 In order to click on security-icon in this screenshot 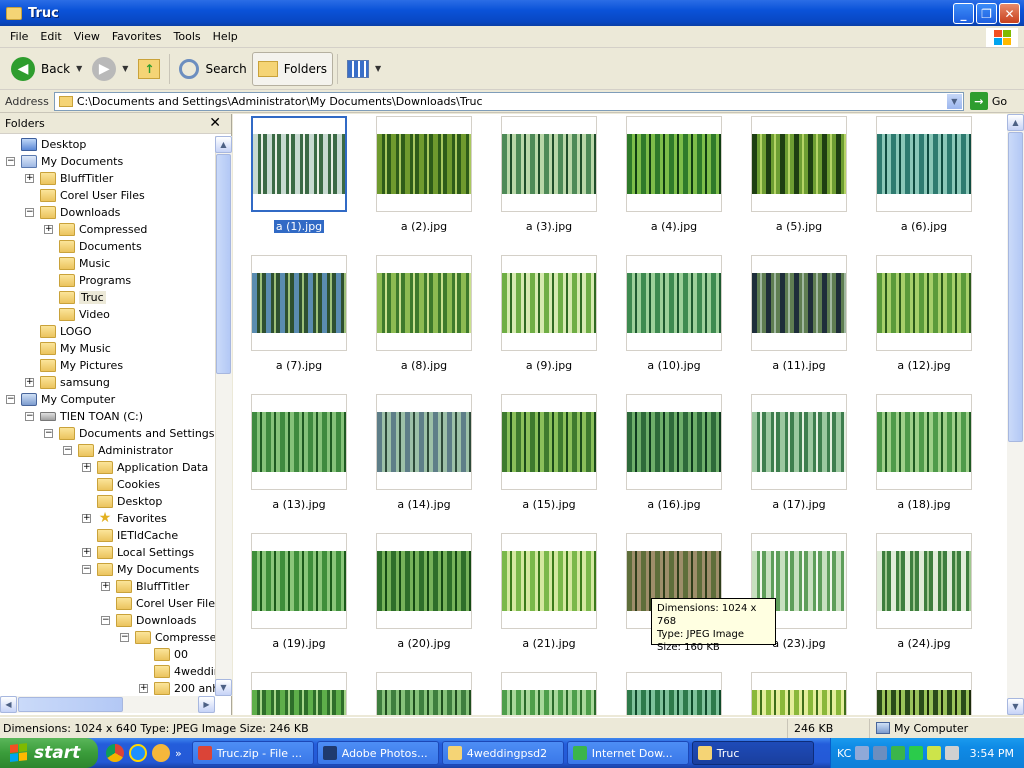, I will do `click(898, 753)`.